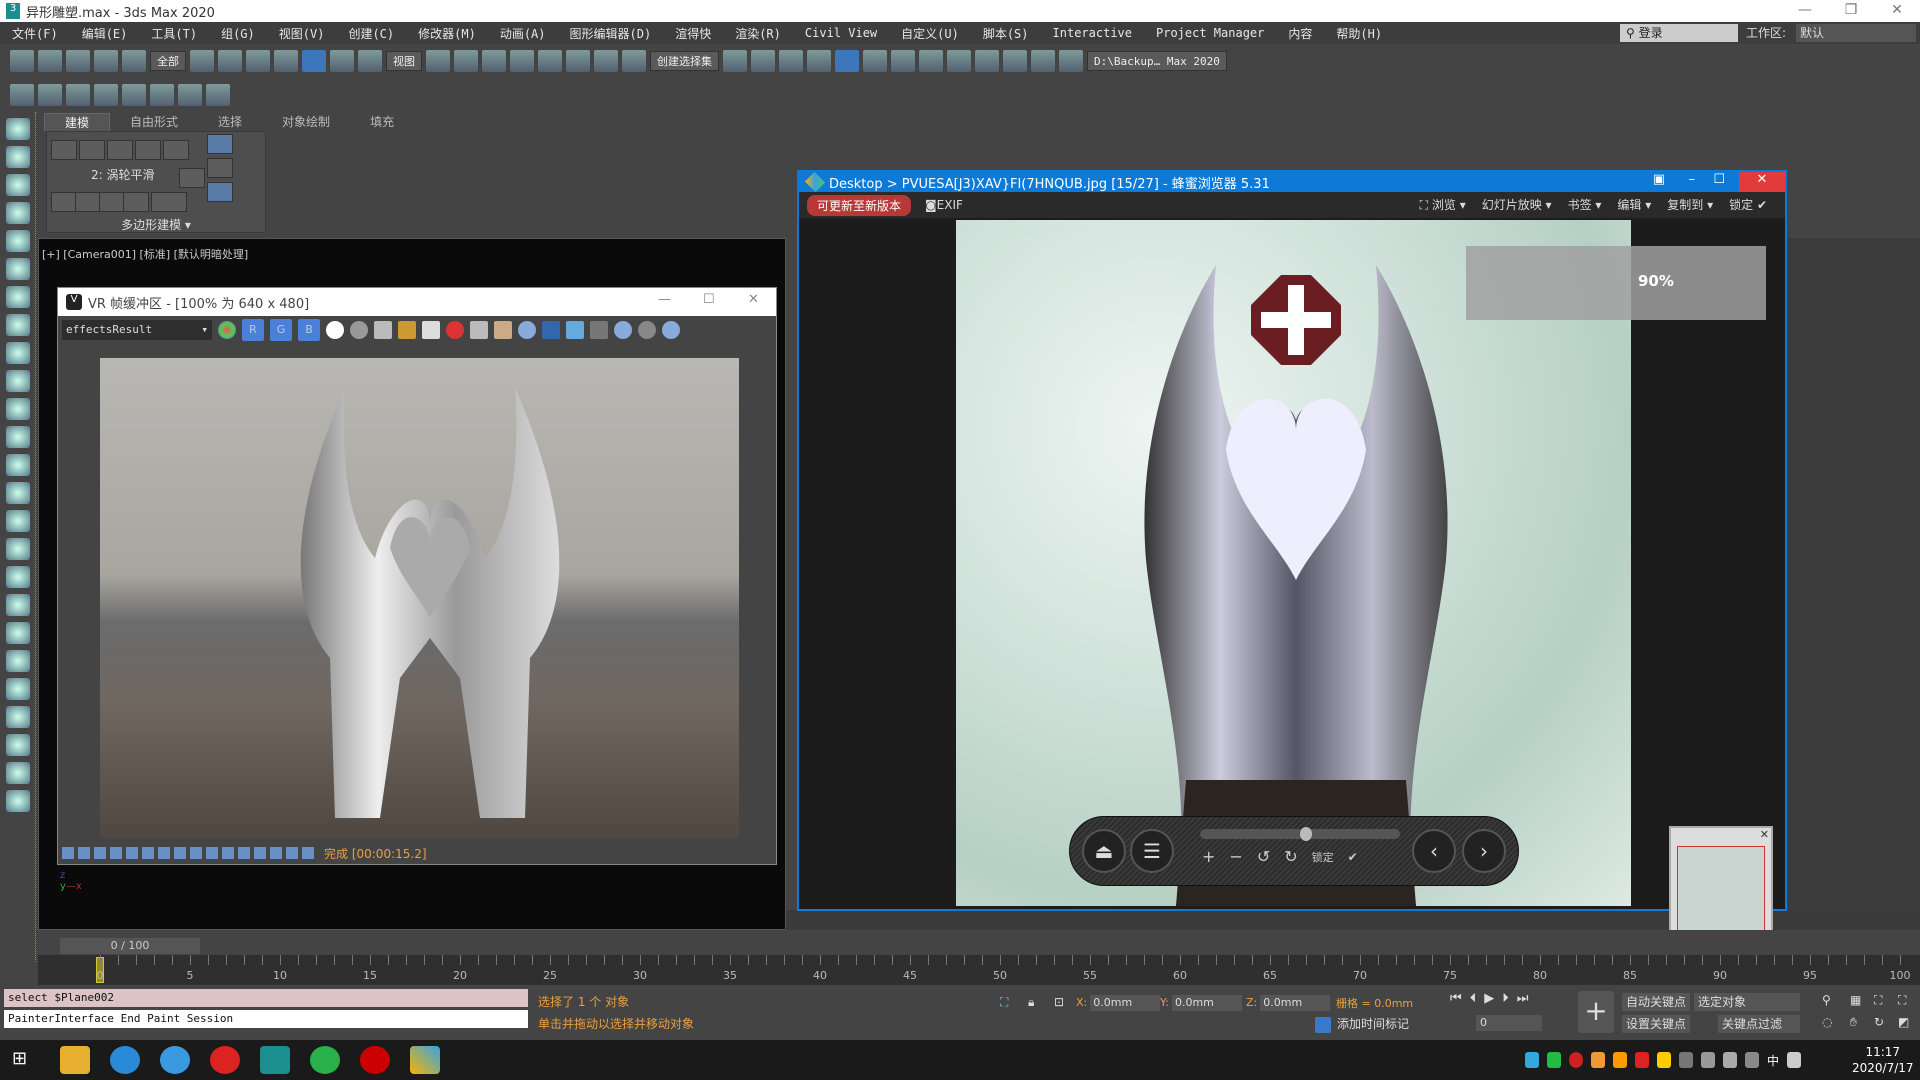  I want to click on keyframe-icon, so click(162, 95).